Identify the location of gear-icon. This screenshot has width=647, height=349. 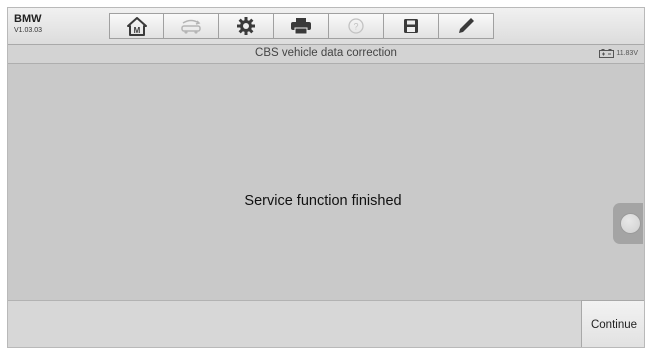
(246, 26).